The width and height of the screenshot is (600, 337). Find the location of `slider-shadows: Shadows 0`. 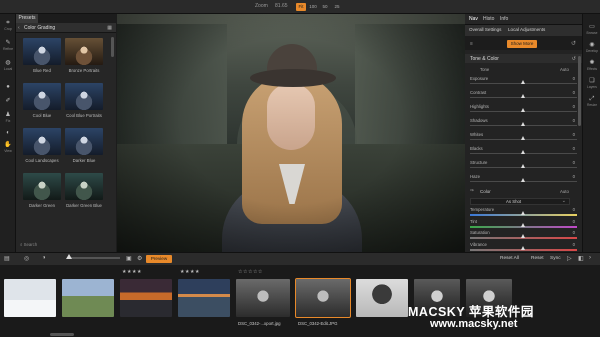

slider-shadows: Shadows 0 is located at coordinates (523, 123).